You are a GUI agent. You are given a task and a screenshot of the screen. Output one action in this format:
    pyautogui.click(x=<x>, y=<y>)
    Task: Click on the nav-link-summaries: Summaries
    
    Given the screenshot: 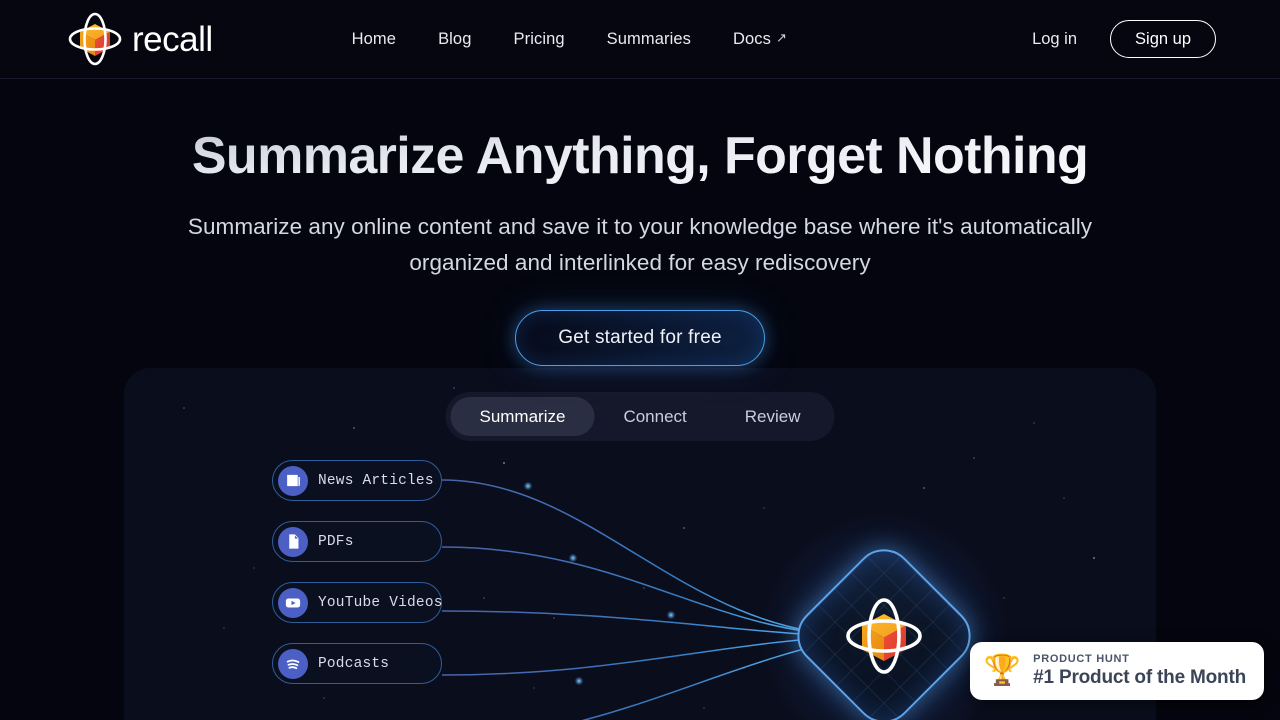 What is the action you would take?
    pyautogui.click(x=649, y=39)
    